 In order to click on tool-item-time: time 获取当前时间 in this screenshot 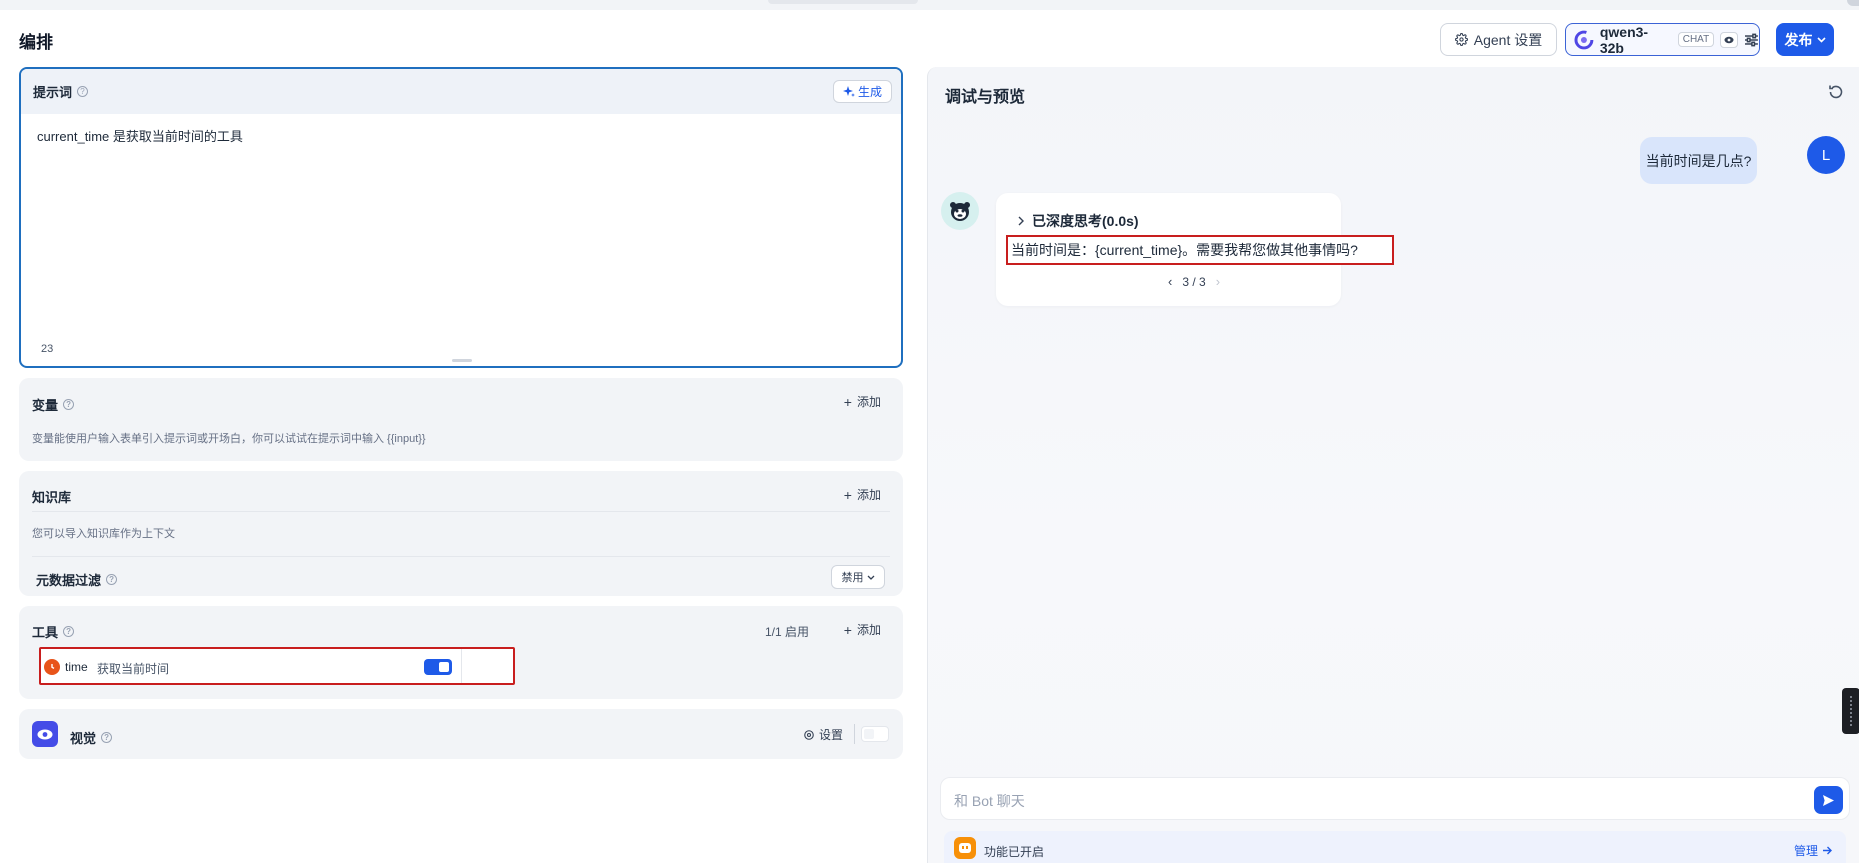, I will do `click(277, 666)`.